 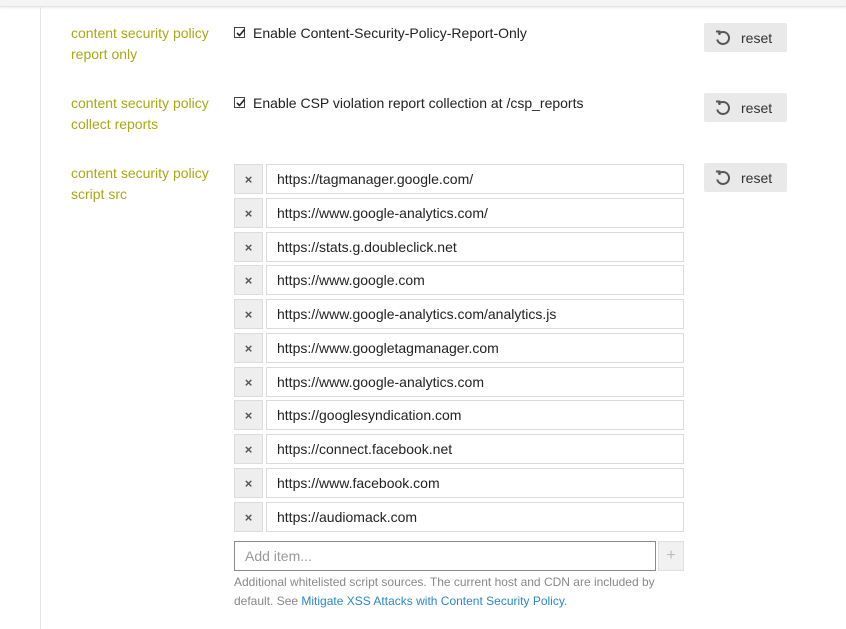 I want to click on list-item: × https://www.google-analytics.com/, so click(x=459, y=213).